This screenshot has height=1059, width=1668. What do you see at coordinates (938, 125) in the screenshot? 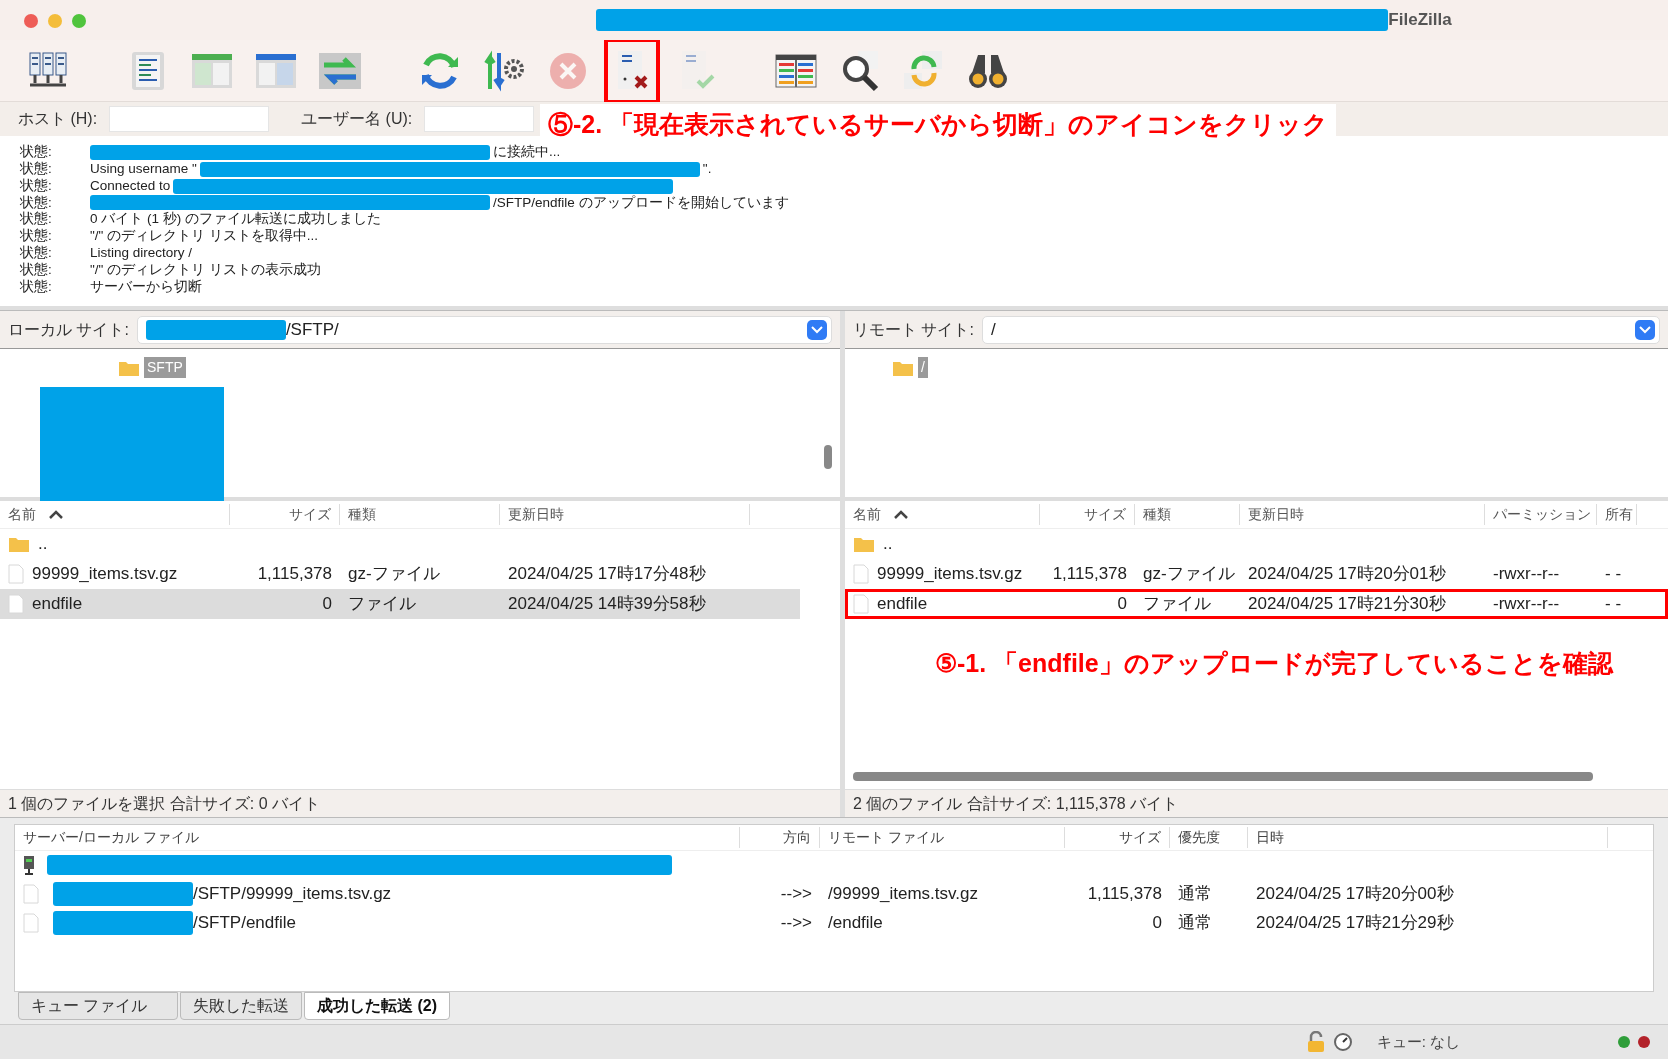
I see `annotation-text: ⑤-2. 「現在表示されているサーバから切断」のアイコンをクリック` at bounding box center [938, 125].